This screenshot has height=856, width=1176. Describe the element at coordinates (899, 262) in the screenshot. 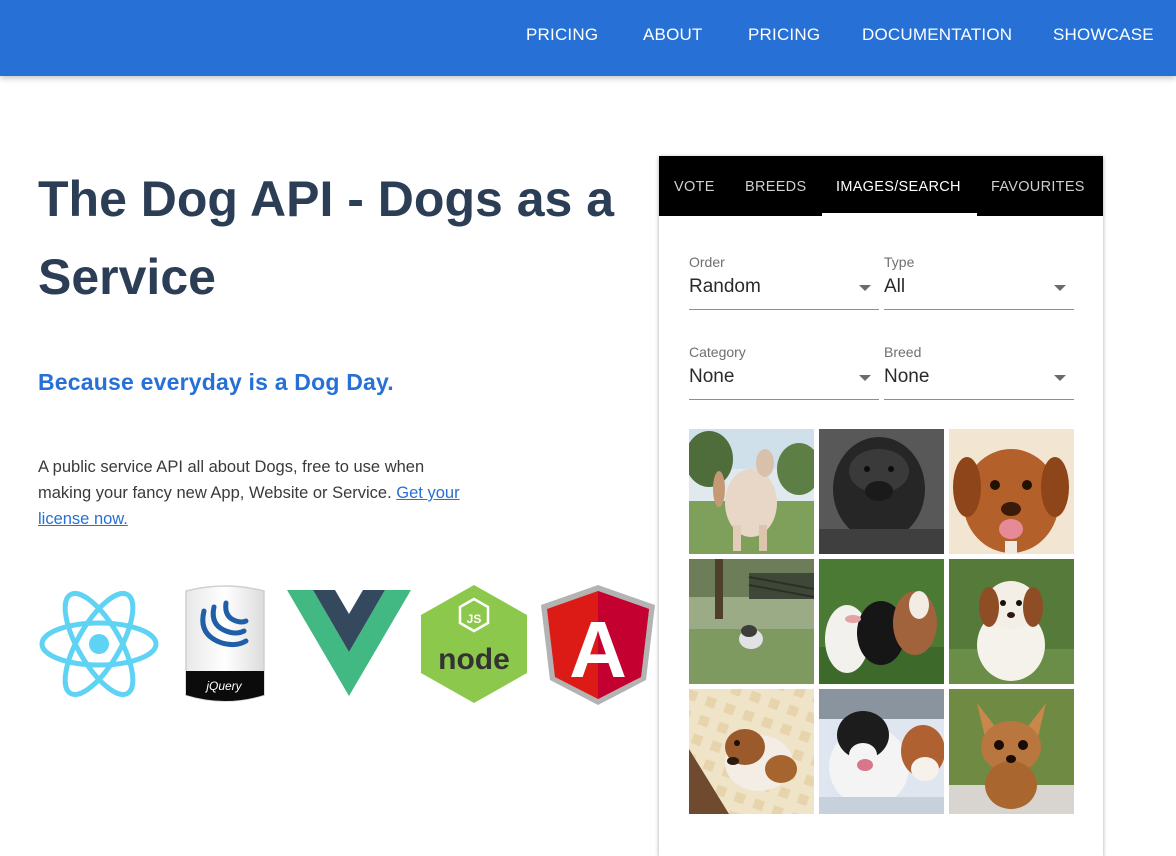

I see `type-label: Type` at that location.